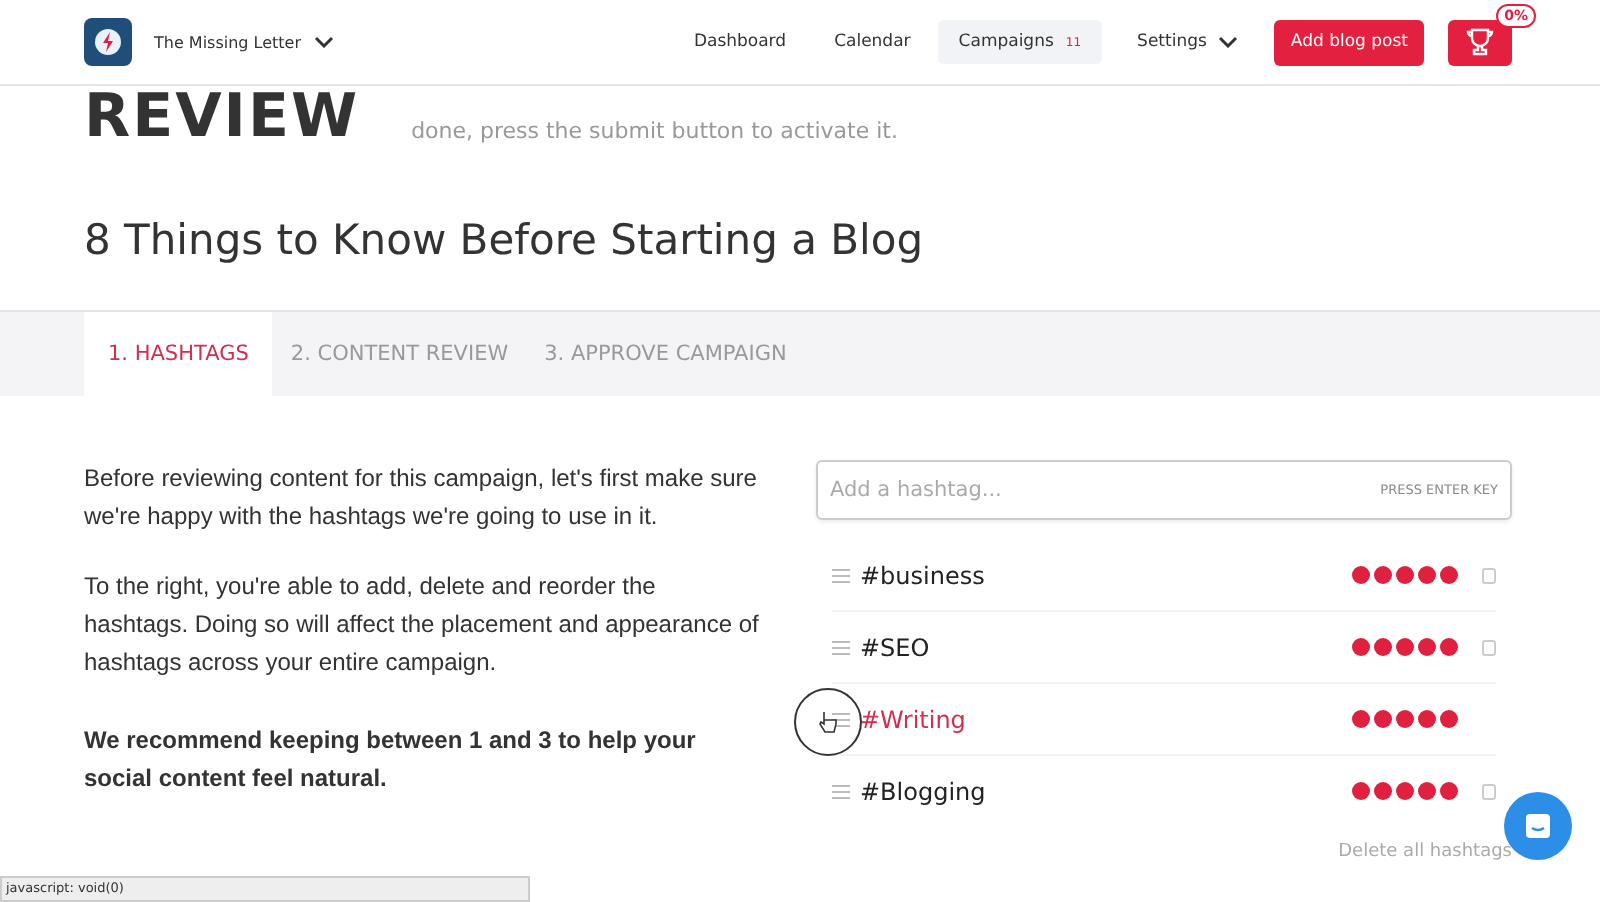 This screenshot has width=1600, height=902. I want to click on add-blog-post-button: Add blog post, so click(1349, 42).